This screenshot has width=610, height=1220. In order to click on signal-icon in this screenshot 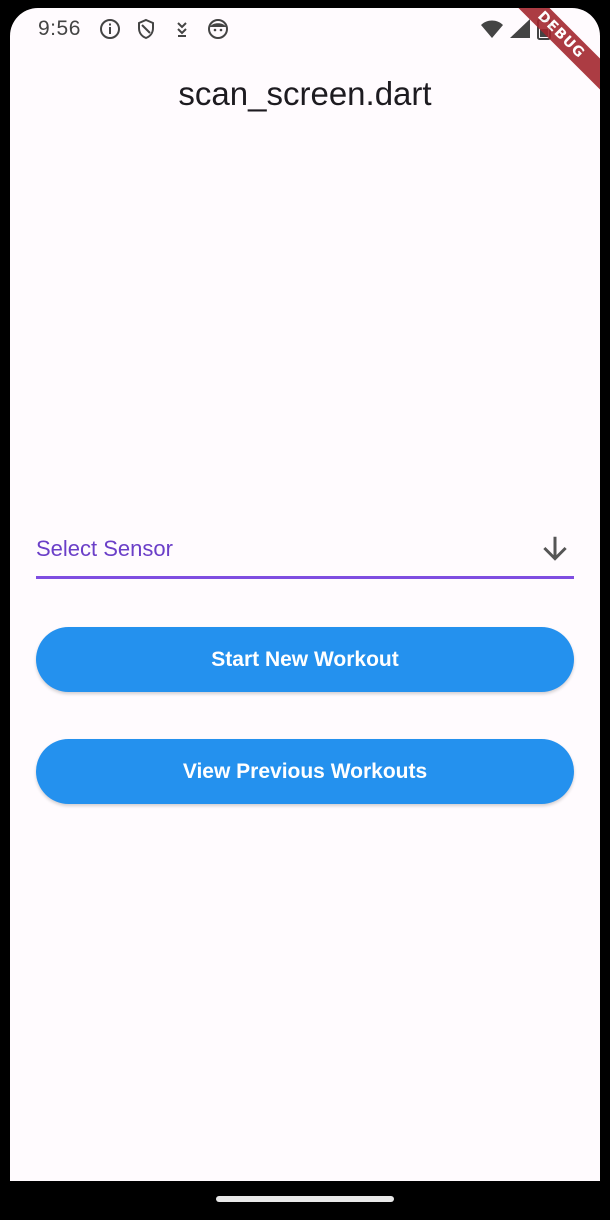, I will do `click(520, 28)`.